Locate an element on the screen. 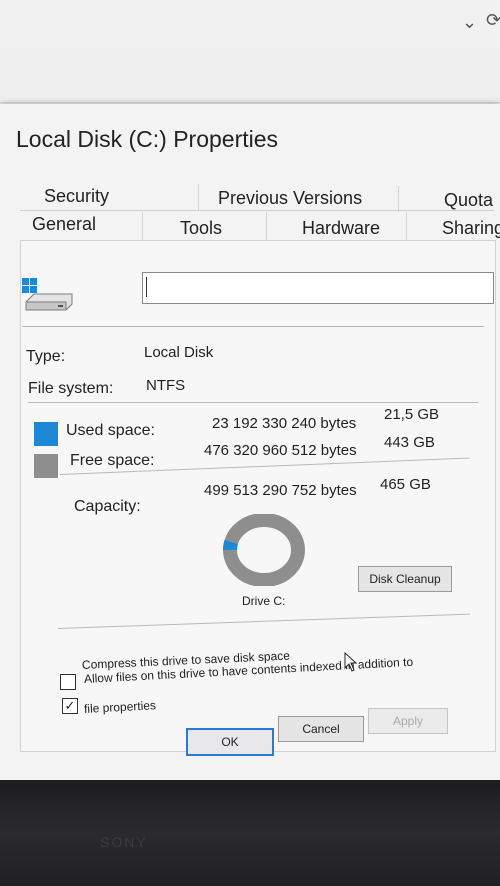 The width and height of the screenshot is (500, 886). drive-icon is located at coordinates (47, 294).